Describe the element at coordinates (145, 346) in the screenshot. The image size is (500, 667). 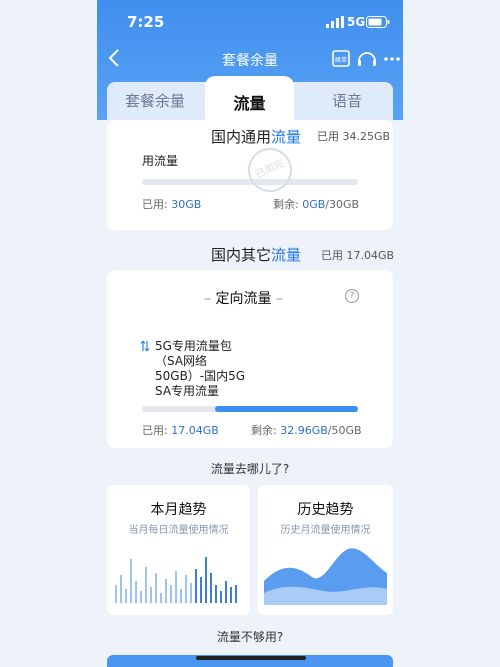
I see `transfer-arrows-icon` at that location.